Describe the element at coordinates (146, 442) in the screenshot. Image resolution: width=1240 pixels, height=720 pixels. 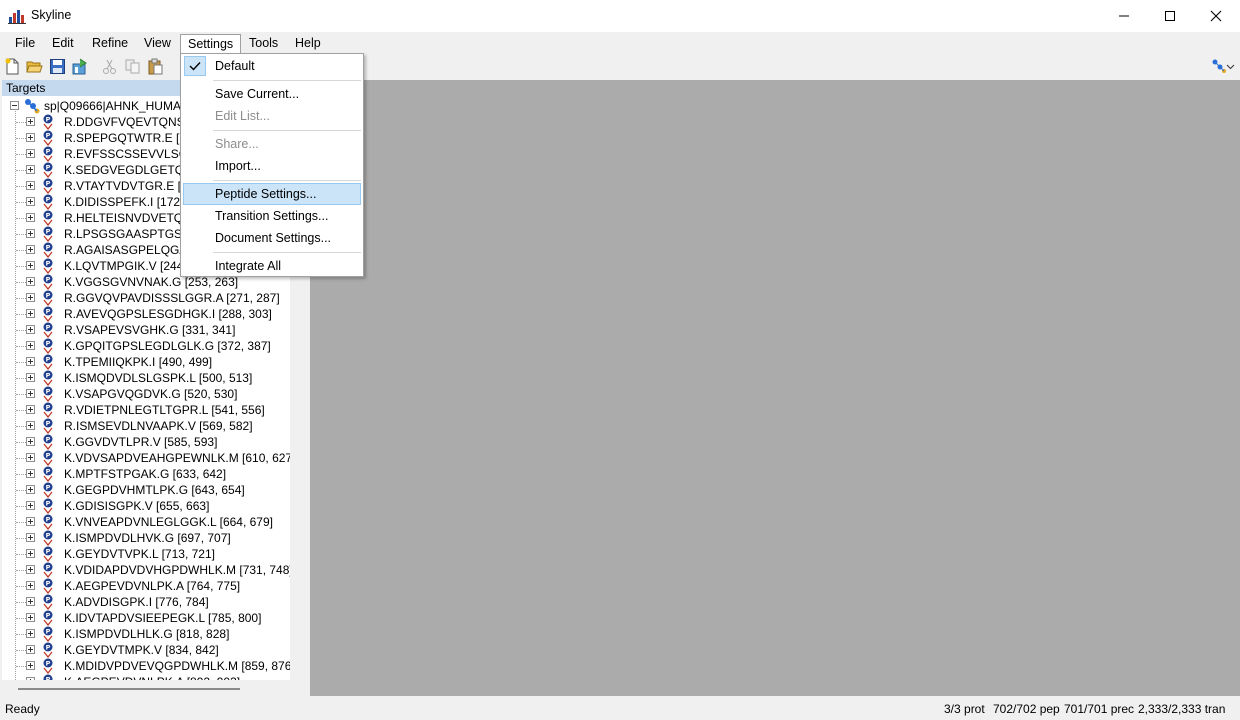
I see `peptide-node: P K.GGVDVTLPR.V [585, 593]` at that location.